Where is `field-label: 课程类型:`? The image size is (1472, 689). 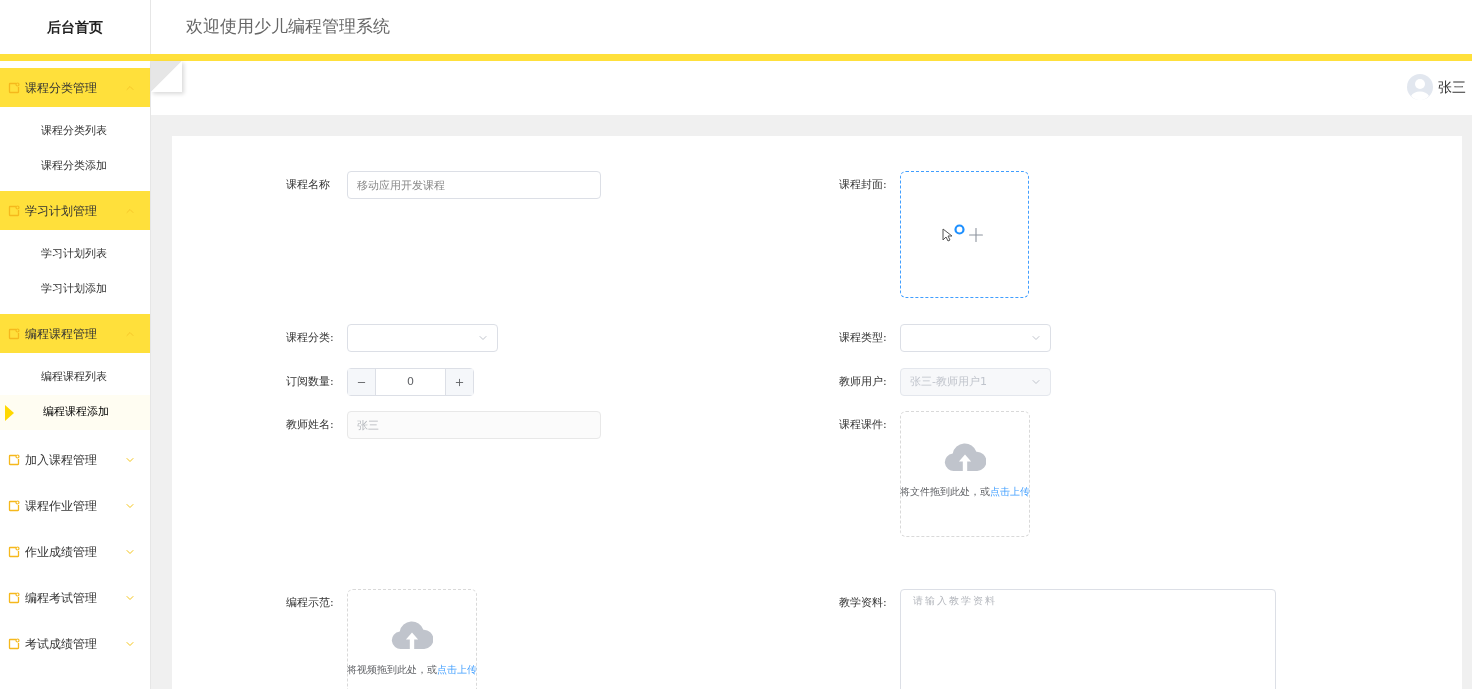 field-label: 课程类型: is located at coordinates (863, 337).